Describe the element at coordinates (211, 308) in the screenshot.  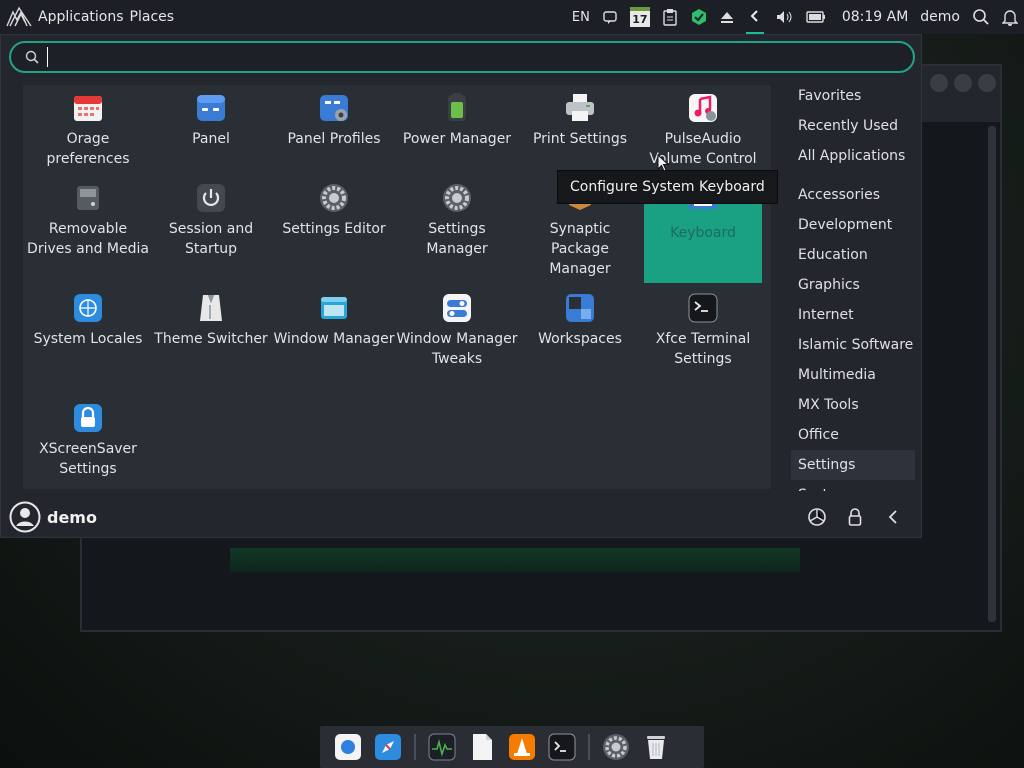
I see `shirt-icon` at that location.